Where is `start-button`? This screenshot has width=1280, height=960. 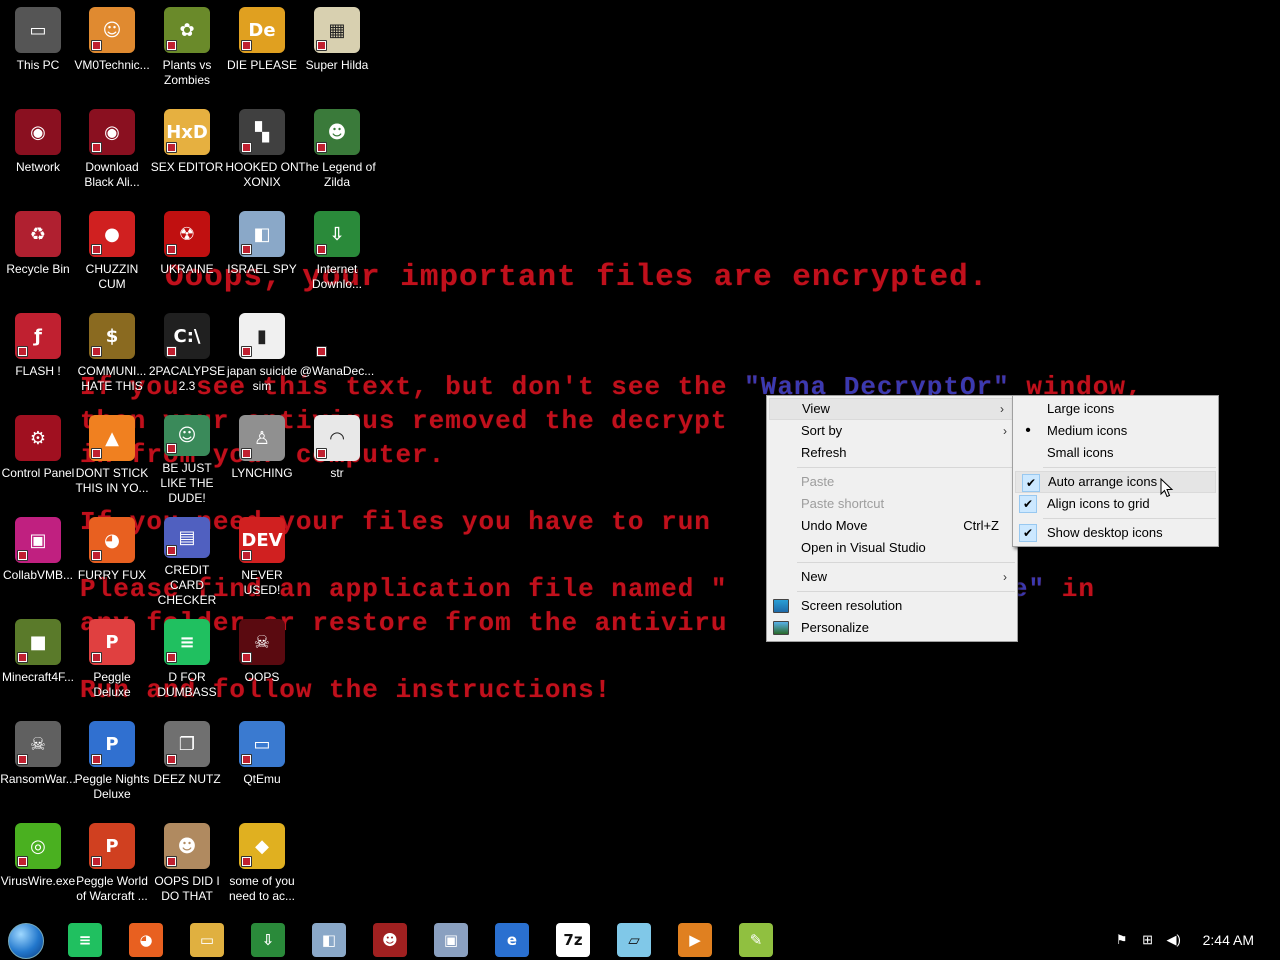 start-button is located at coordinates (26, 941).